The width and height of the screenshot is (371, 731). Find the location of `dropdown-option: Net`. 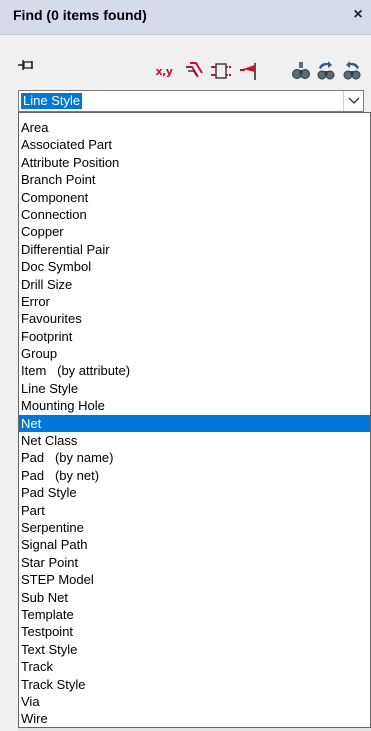

dropdown-option: Net is located at coordinates (194, 423).